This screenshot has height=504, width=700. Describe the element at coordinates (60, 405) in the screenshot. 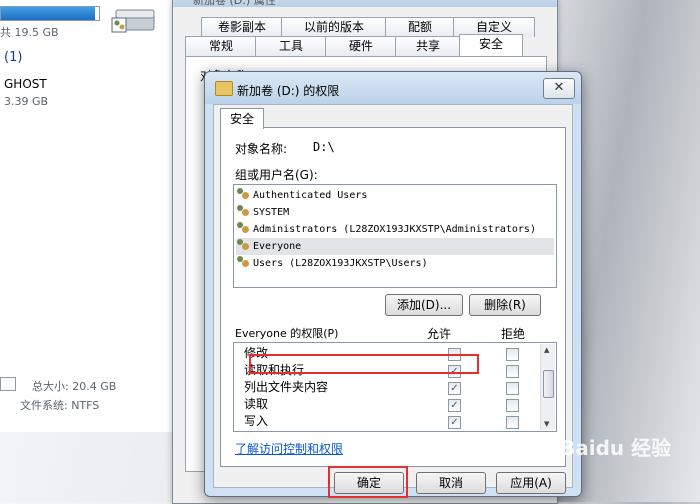

I see `filesystem-label: 文件系统: NTFS` at that location.